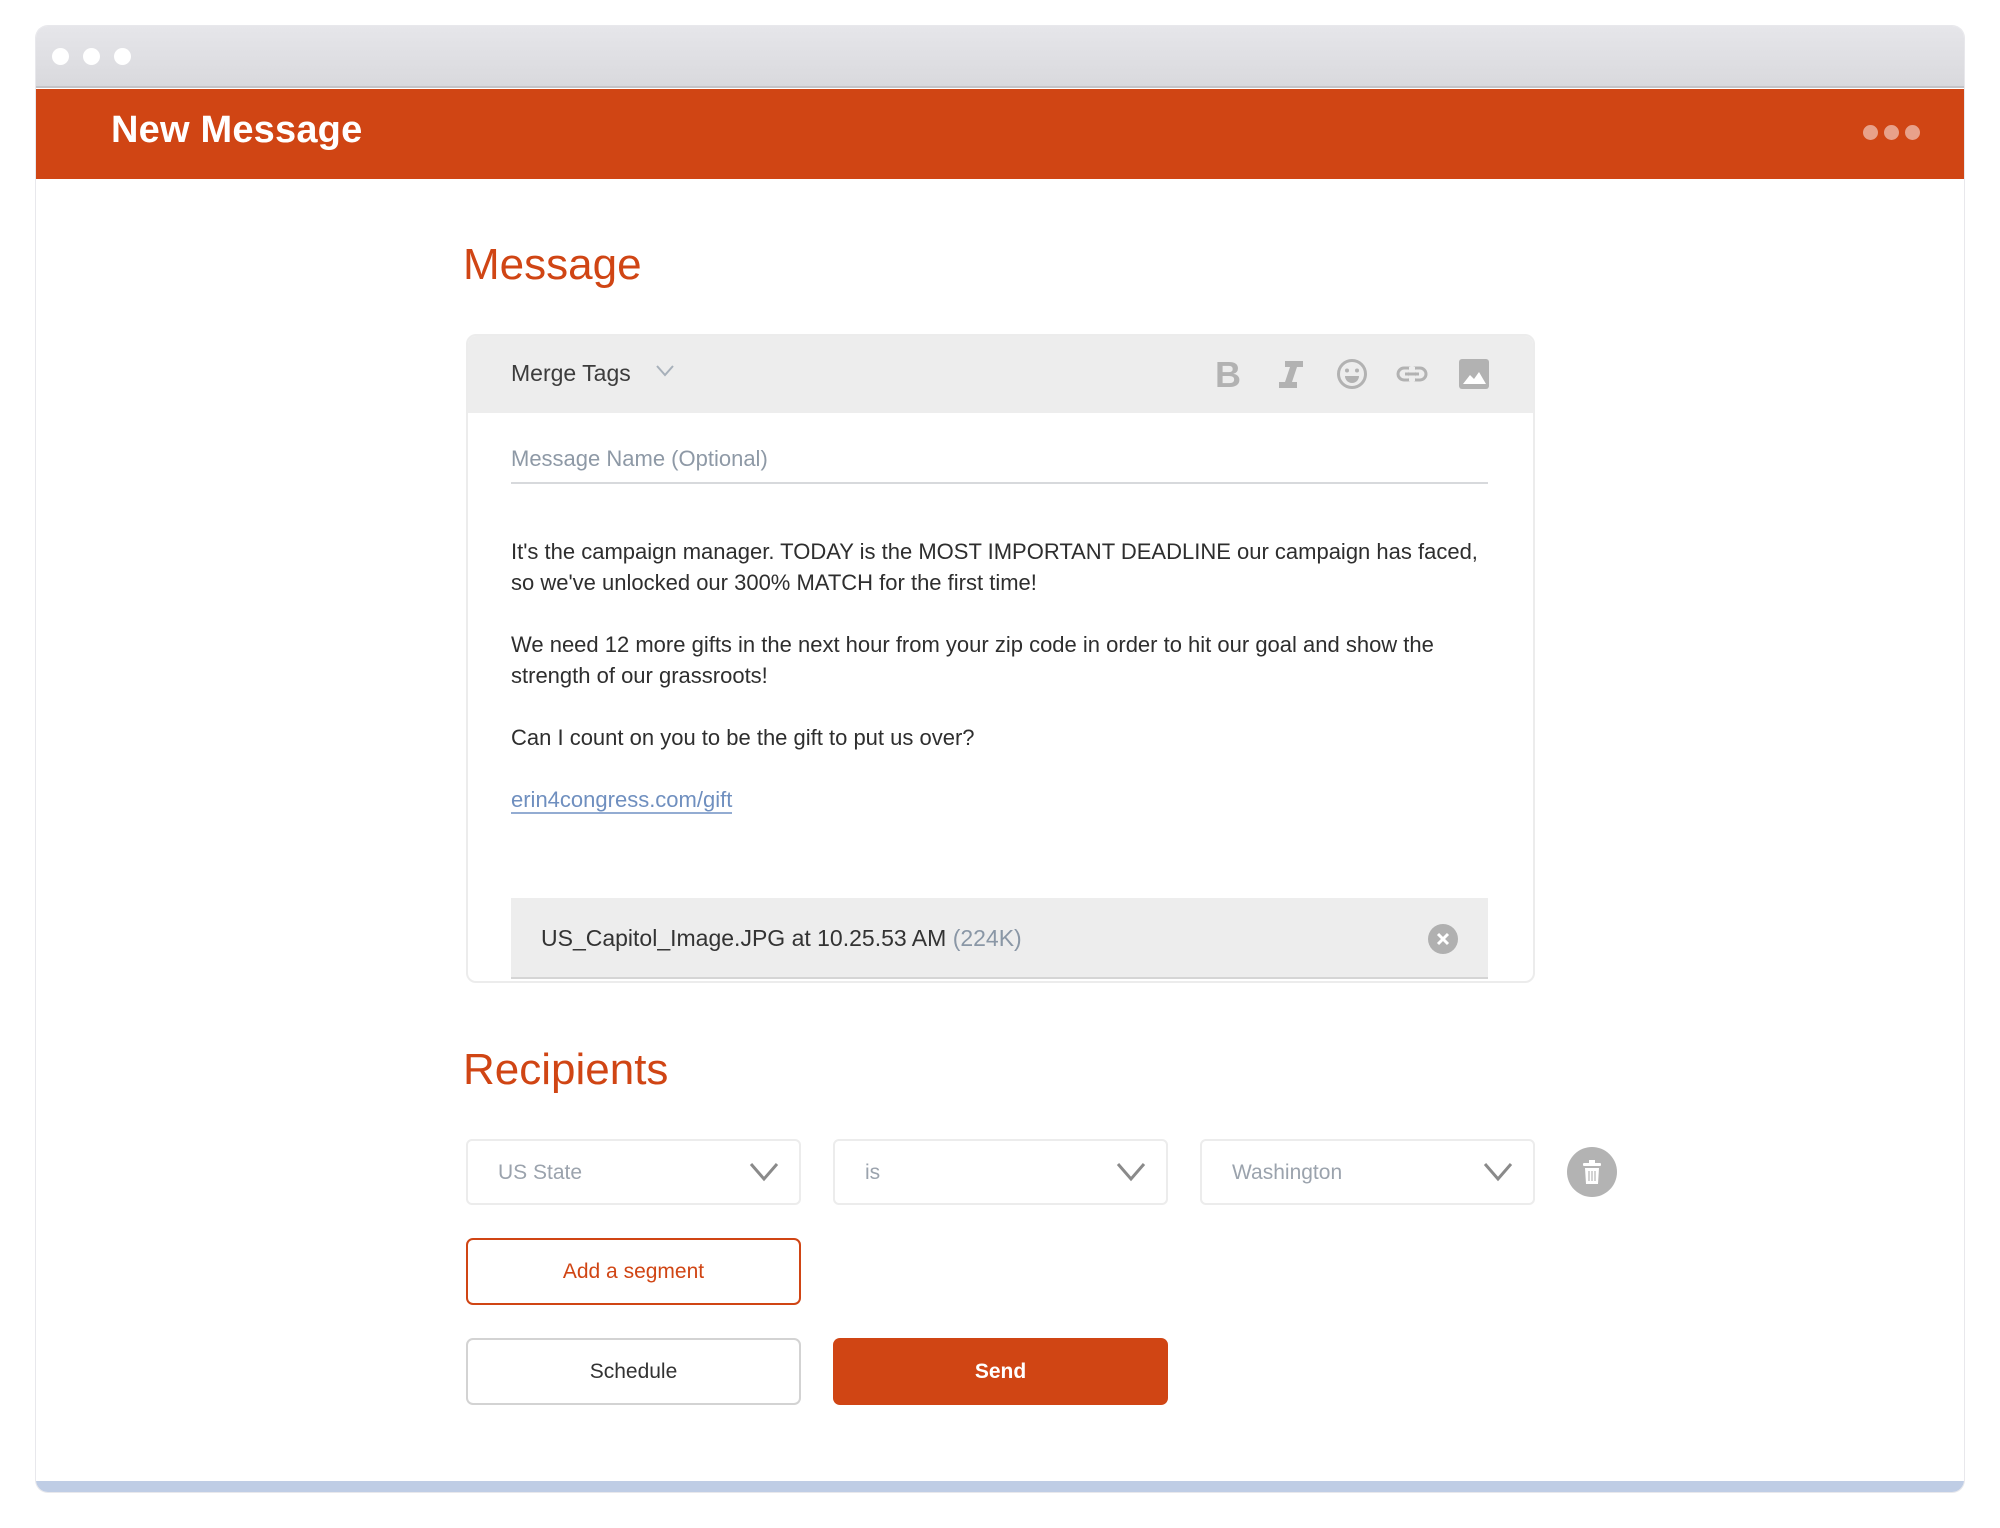  I want to click on window-minimize-button, so click(91, 56).